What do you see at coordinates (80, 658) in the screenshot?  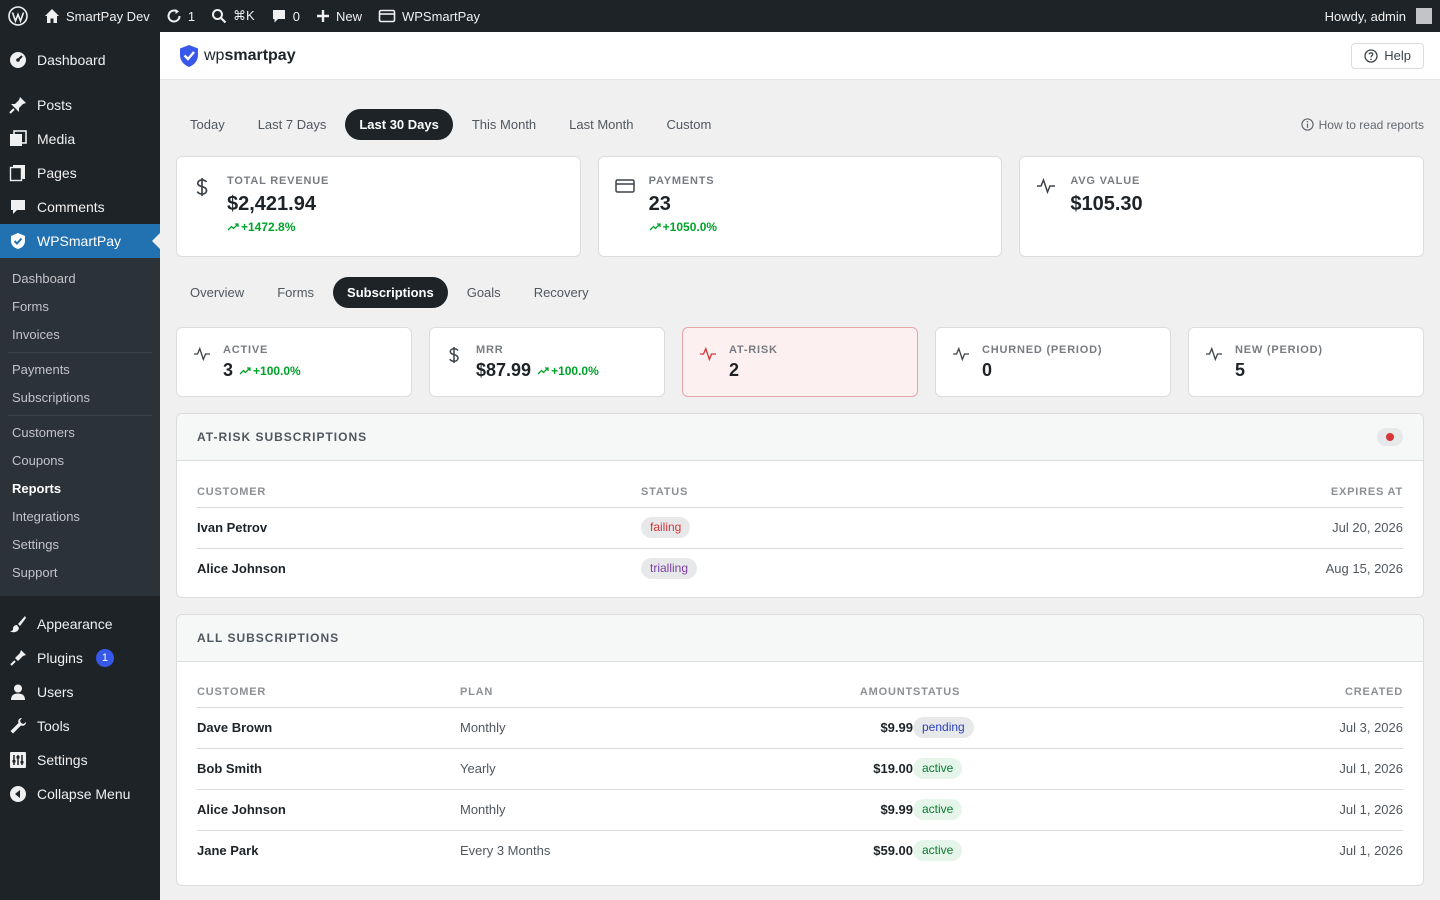 I see `menu-plugins: Plugins 1` at bounding box center [80, 658].